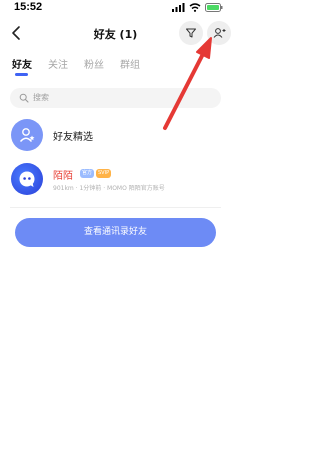 The height and width of the screenshot is (457, 320). I want to click on featured-avatar, so click(27, 135).